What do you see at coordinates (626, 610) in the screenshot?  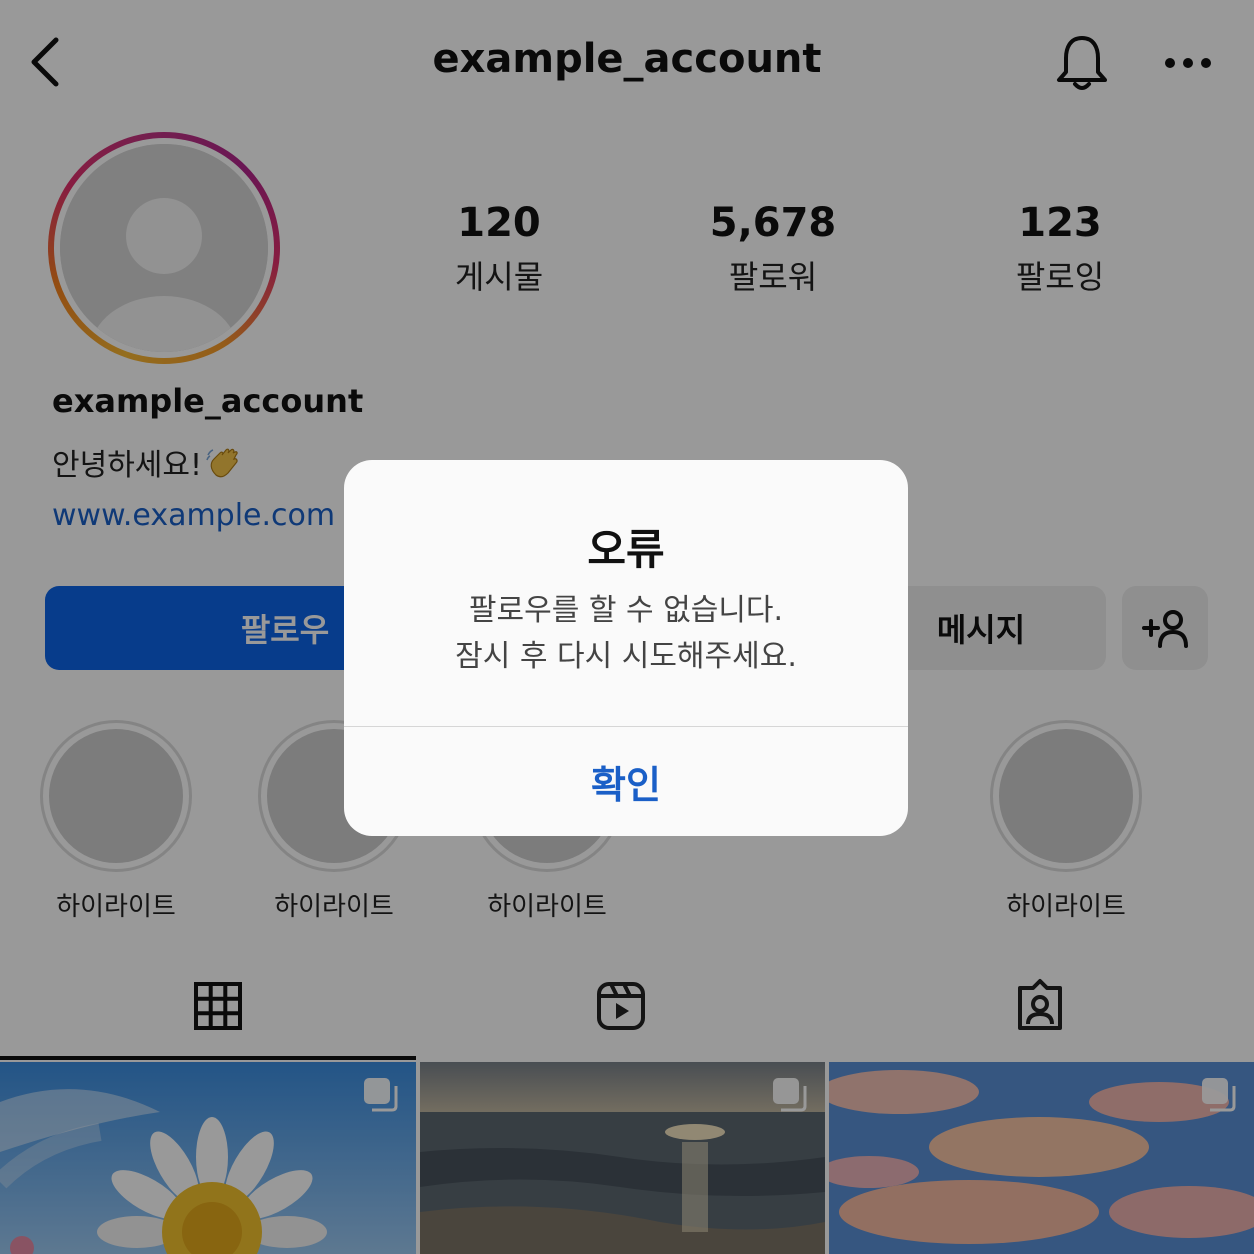 I see `dialog-message-line: 팔로우를 할 수 없습니다.` at bounding box center [626, 610].